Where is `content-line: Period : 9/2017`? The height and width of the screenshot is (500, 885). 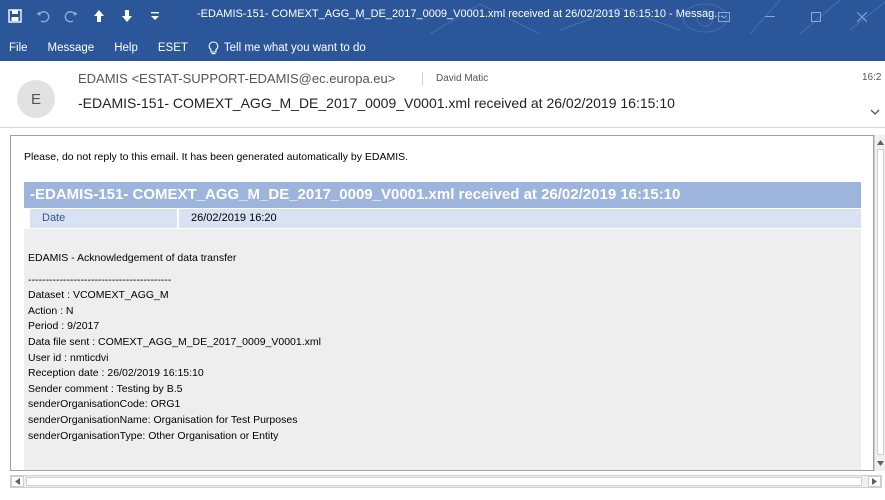 content-line: Period : 9/2017 is located at coordinates (64, 326).